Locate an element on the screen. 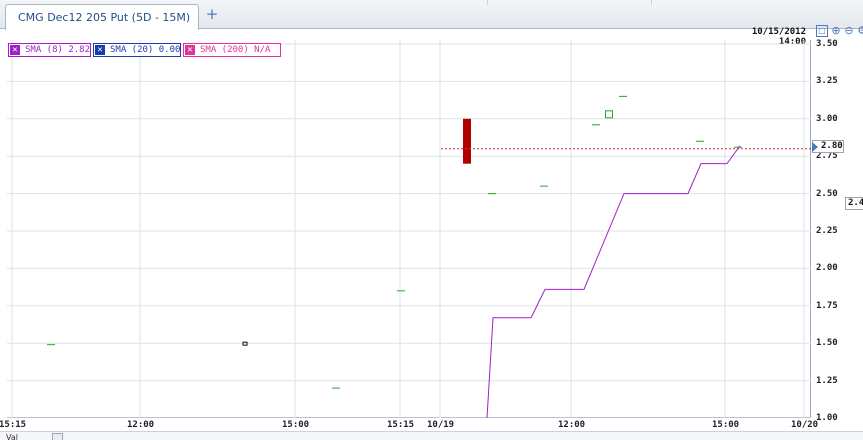 The image size is (863, 440). legend-sma8-label: SMA (8) 2.82 is located at coordinates (58, 50).